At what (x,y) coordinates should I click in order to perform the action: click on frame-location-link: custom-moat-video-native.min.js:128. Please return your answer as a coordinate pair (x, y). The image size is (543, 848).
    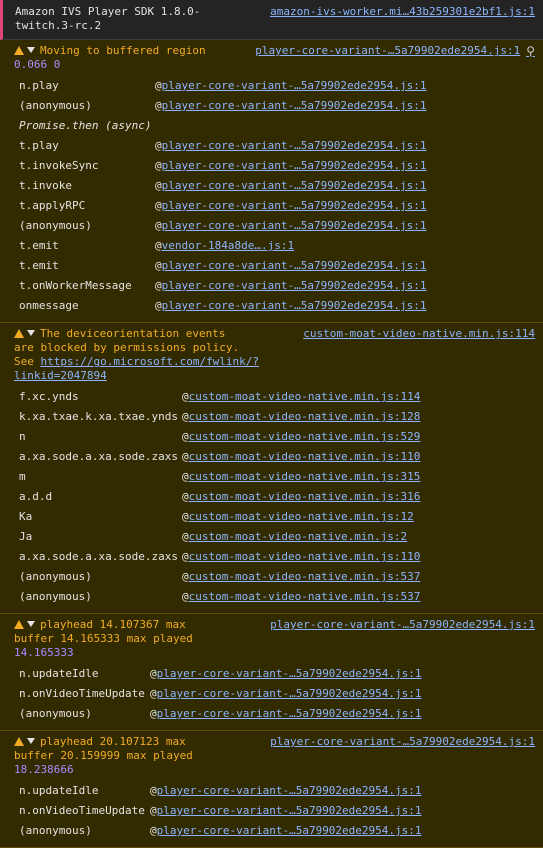
    Looking at the image, I should click on (305, 417).